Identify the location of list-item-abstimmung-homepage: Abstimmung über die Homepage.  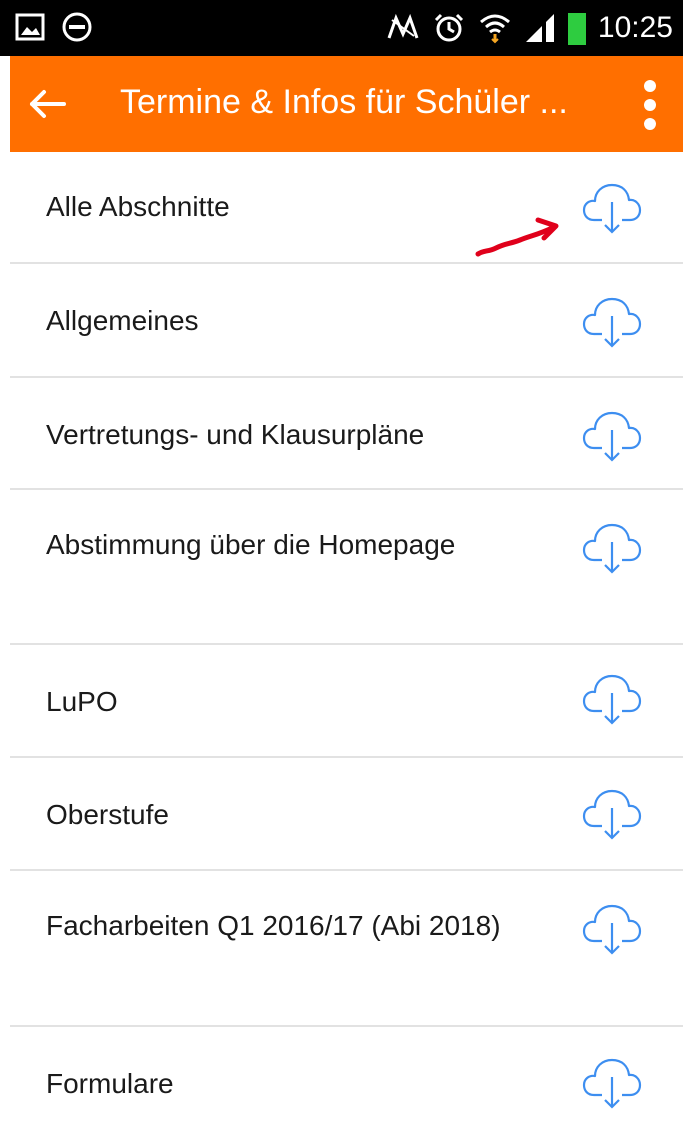
(346, 567).